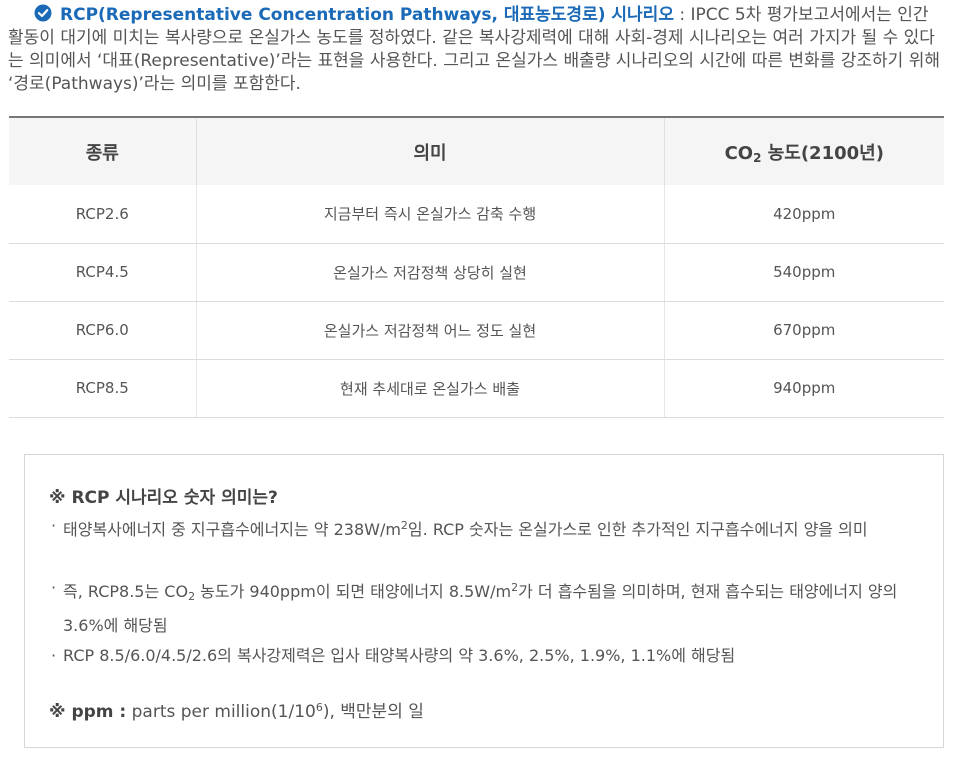 This screenshot has width=958, height=764. What do you see at coordinates (429, 272) in the screenshot?
I see `cell-meaning: 온실가스 저감정책 상당히 실현` at bounding box center [429, 272].